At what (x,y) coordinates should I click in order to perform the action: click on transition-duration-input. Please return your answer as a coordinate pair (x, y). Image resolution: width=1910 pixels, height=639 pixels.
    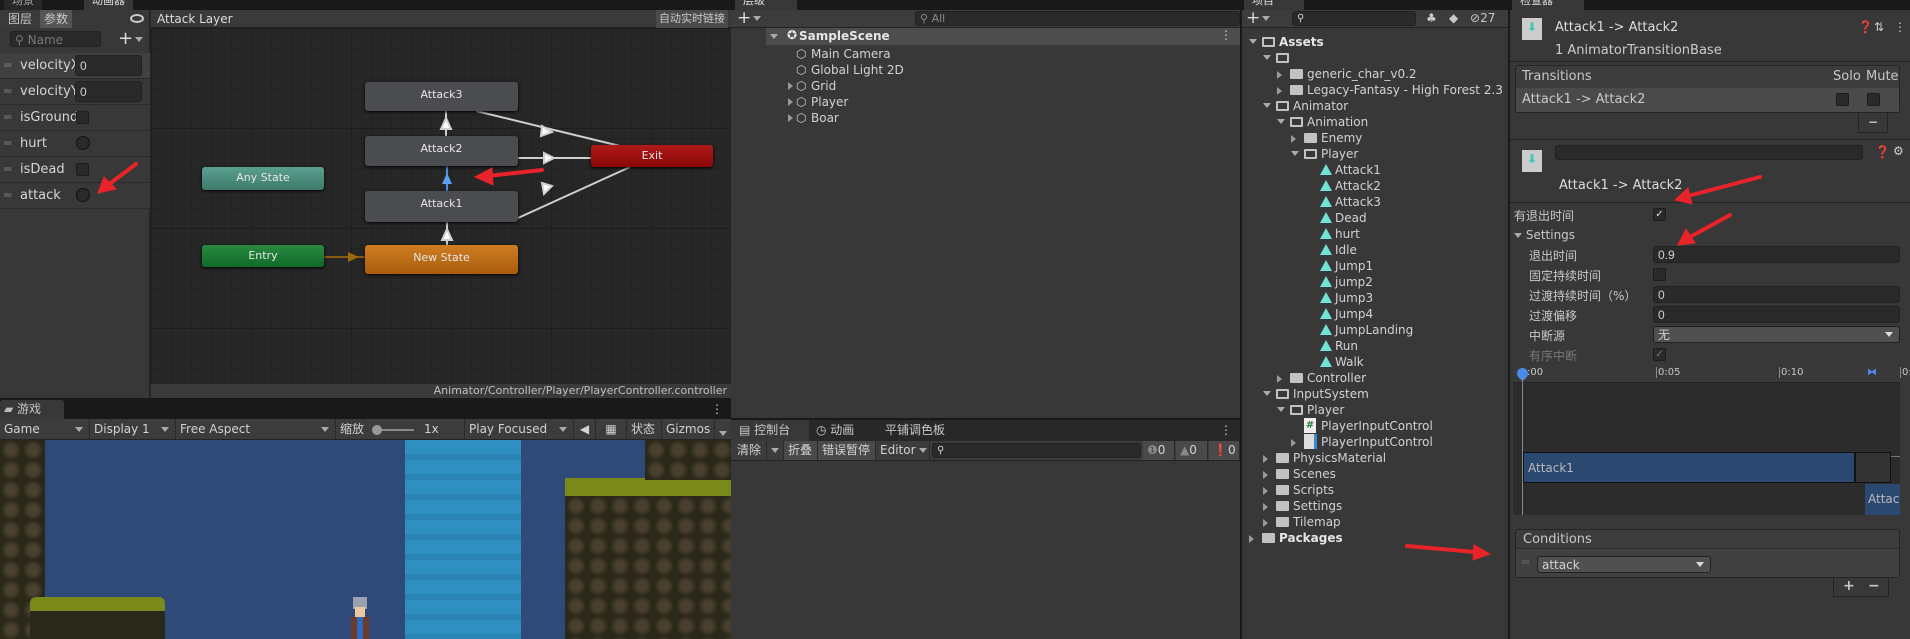
    Looking at the image, I should click on (1776, 294).